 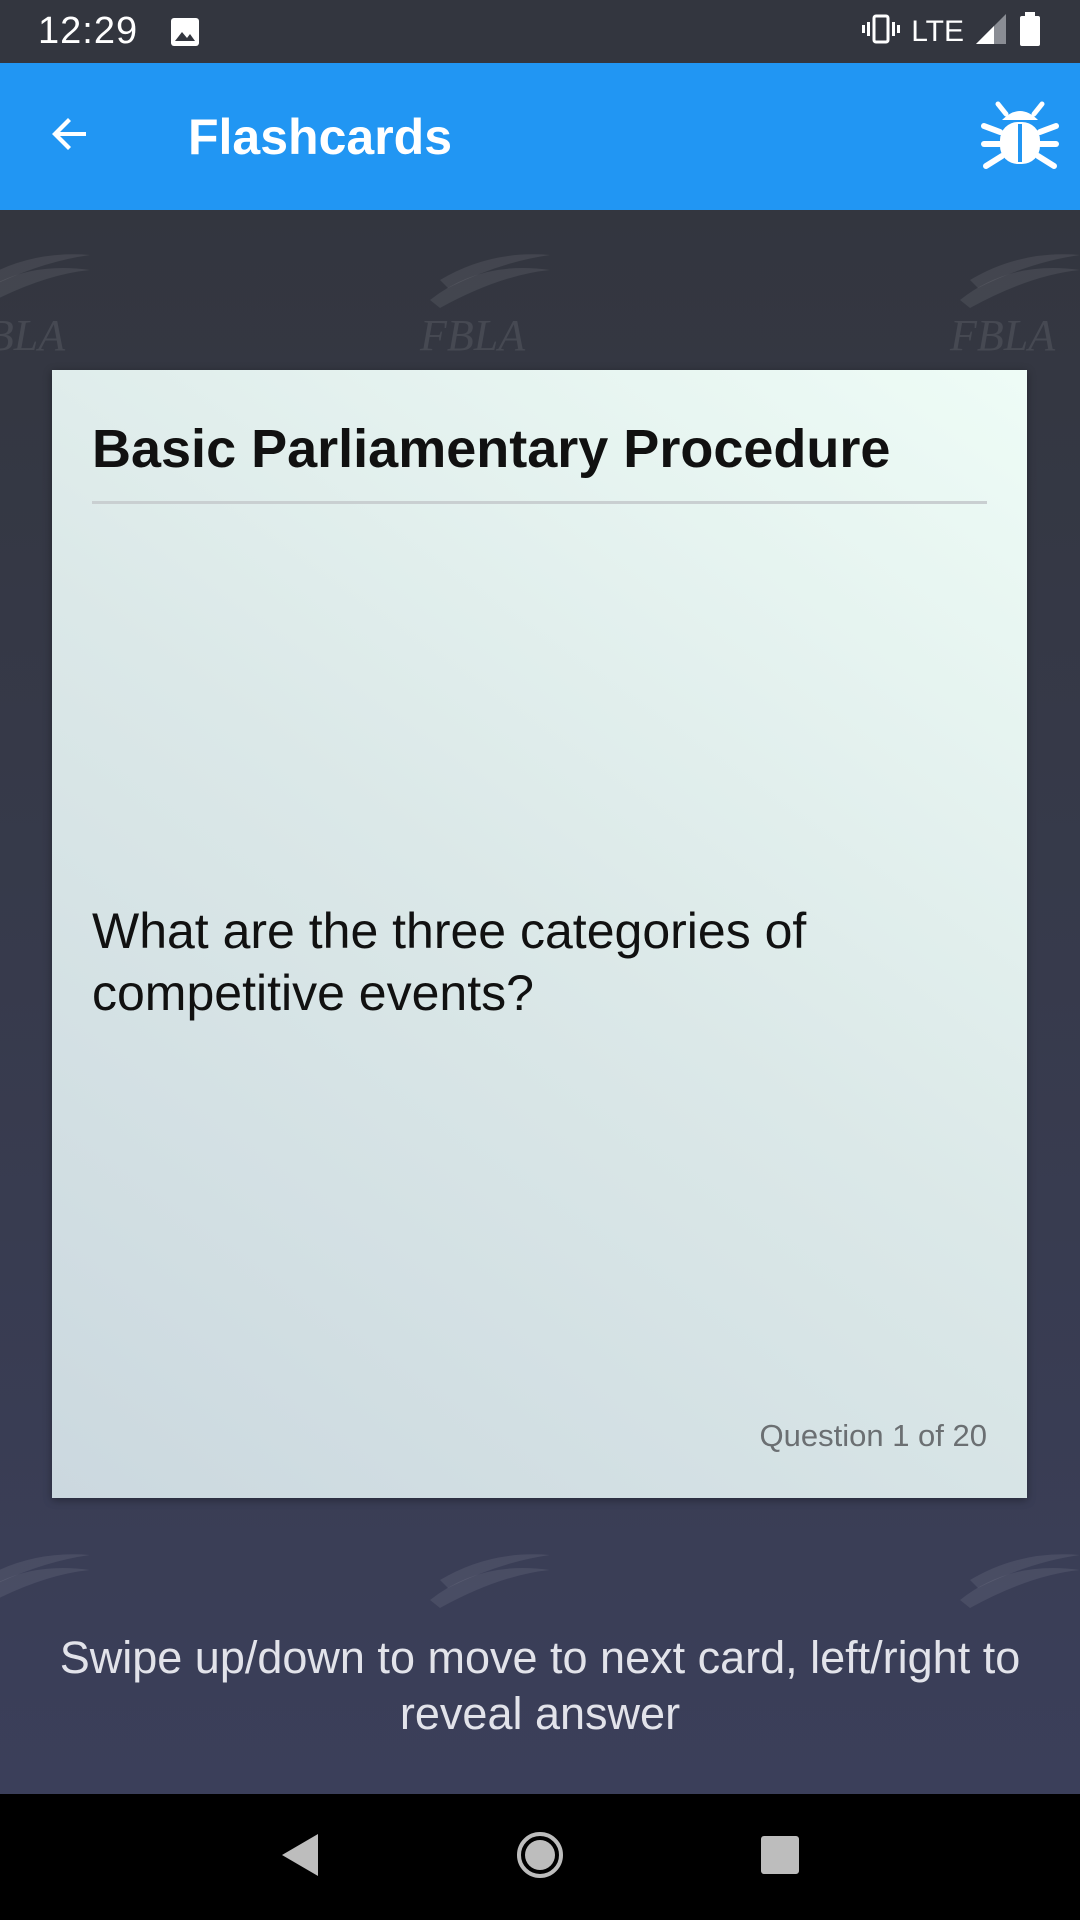 I want to click on question-counter: Question 1 of 20, so click(x=873, y=1435).